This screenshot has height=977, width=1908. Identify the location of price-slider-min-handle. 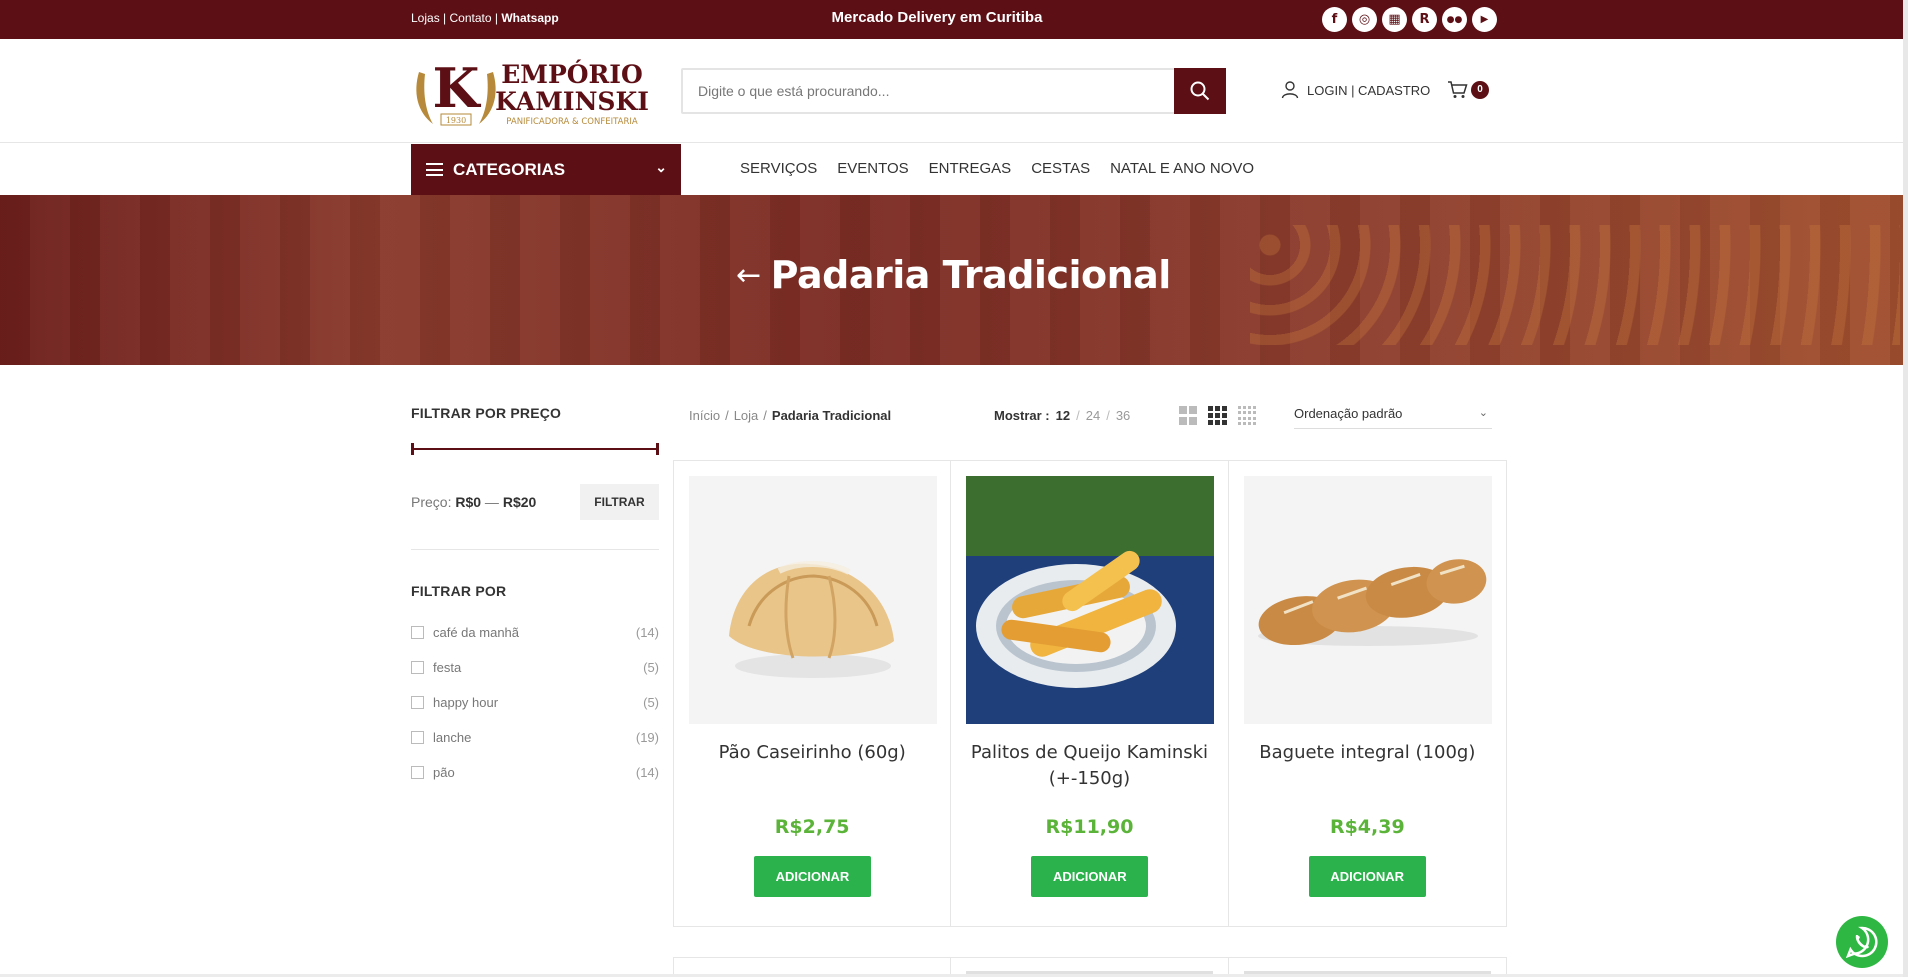
(412, 449).